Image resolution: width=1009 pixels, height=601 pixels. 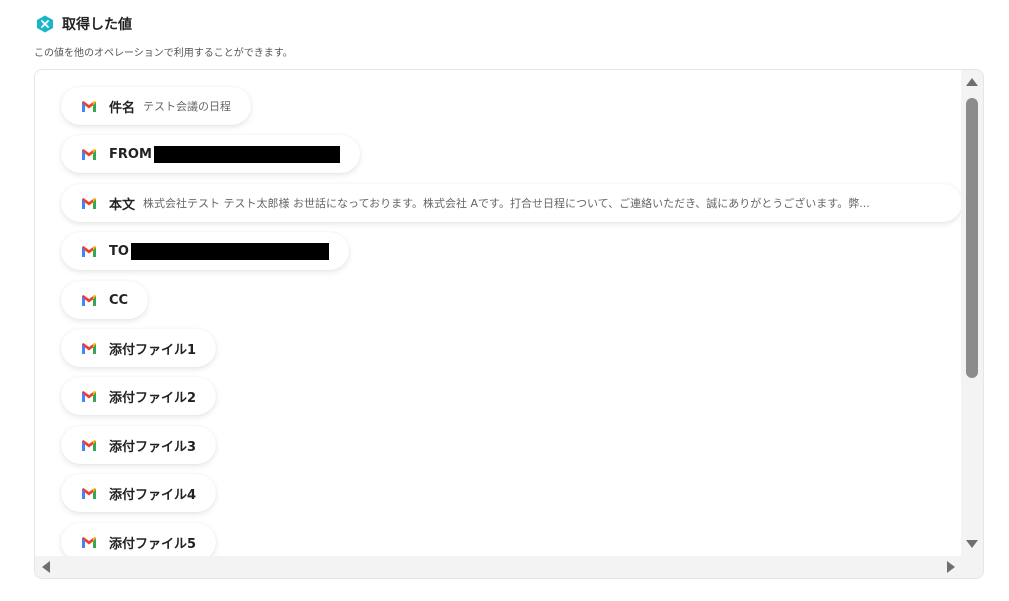 What do you see at coordinates (153, 495) in the screenshot?
I see `chip-label: 添付ファイル4` at bounding box center [153, 495].